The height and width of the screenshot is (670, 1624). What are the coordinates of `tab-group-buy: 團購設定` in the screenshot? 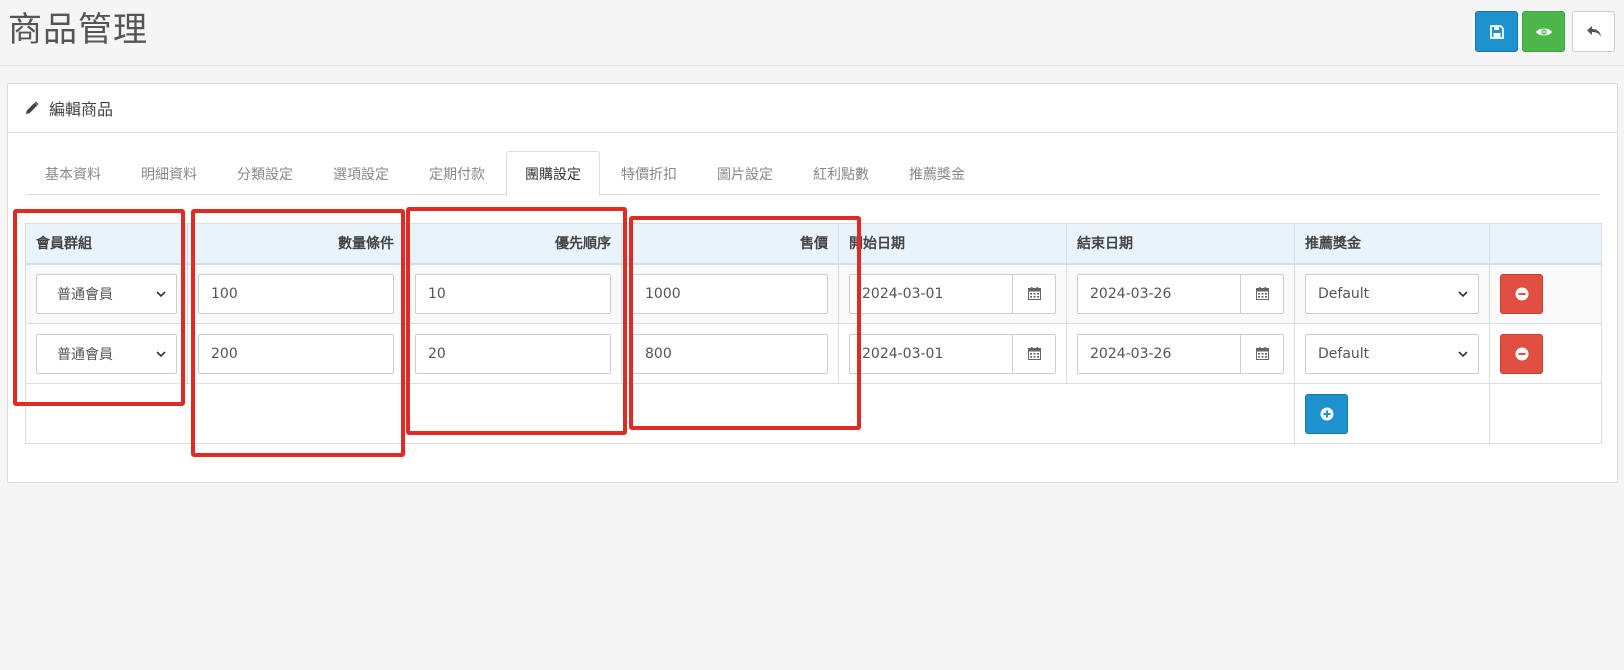 It's located at (553, 173).